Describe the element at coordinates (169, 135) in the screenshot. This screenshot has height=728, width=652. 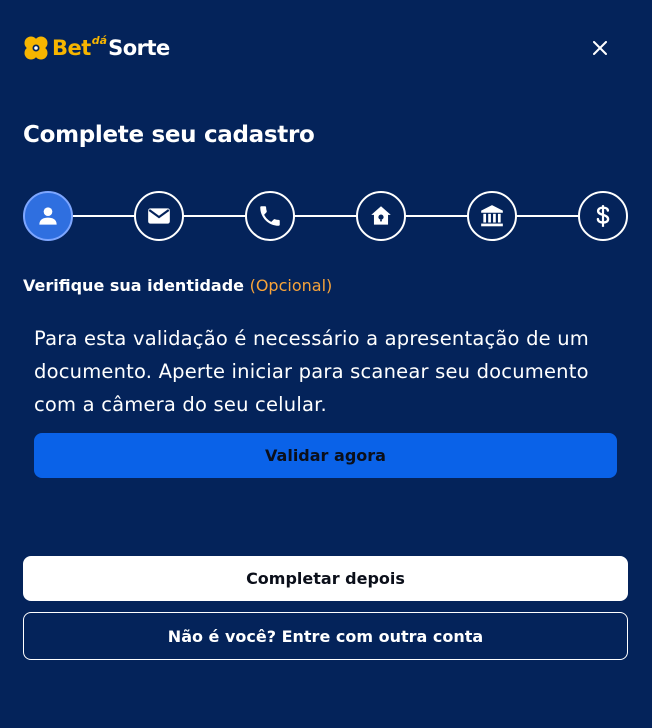
I see `page-title: Complete seu cadastro` at that location.